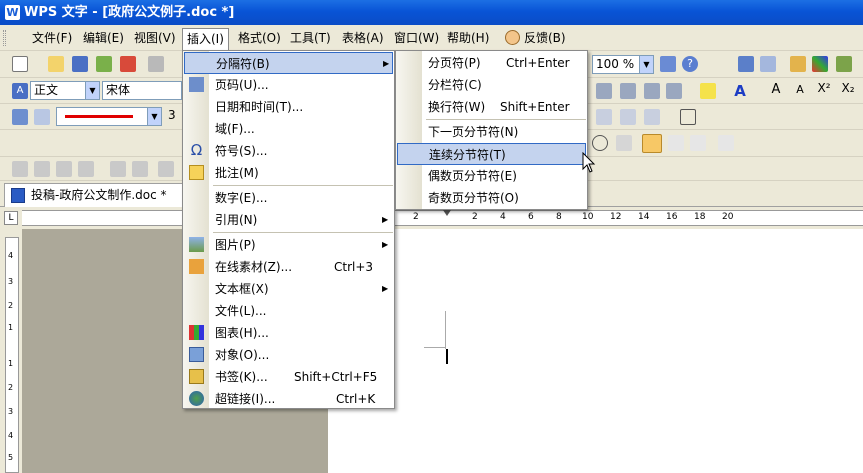  Describe the element at coordinates (155, 38) in the screenshot. I see `menu-view: 视图(V)` at that location.